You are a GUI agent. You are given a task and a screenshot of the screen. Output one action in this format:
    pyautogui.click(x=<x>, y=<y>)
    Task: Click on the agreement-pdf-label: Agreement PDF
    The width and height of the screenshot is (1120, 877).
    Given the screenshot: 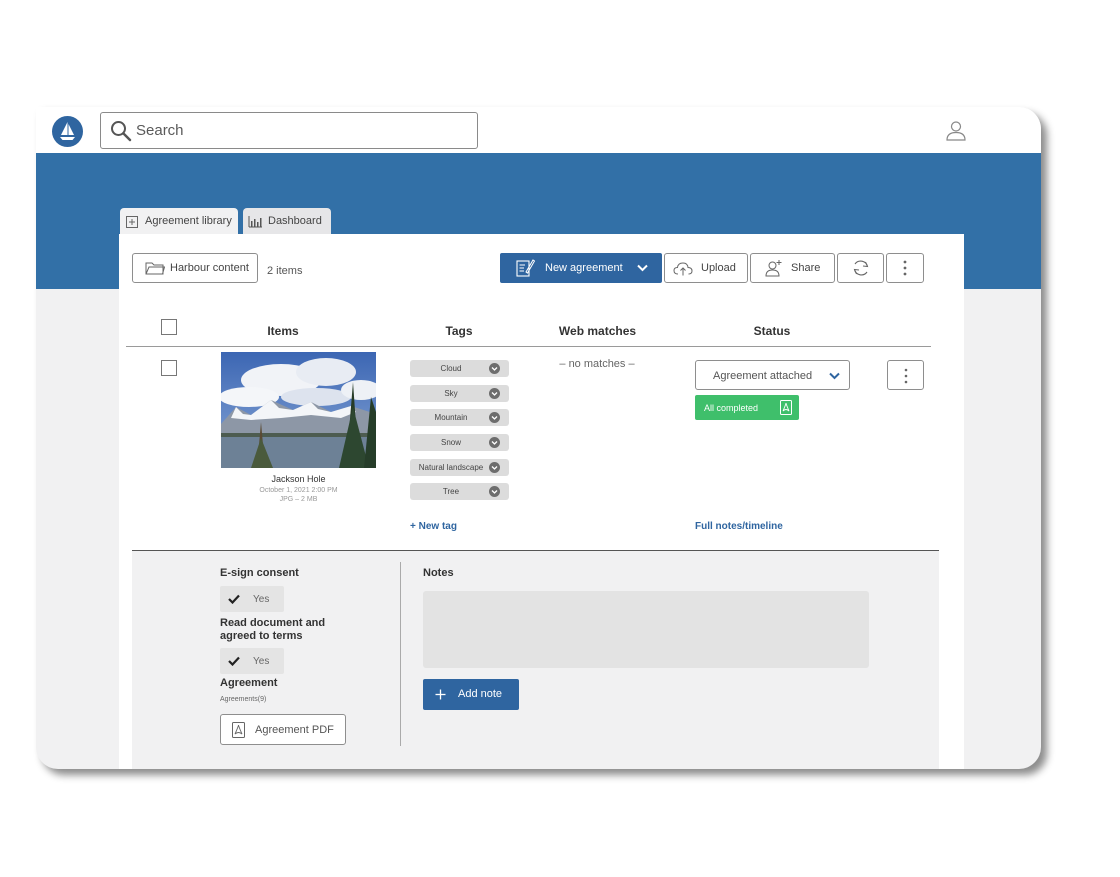 What is the action you would take?
    pyautogui.click(x=294, y=730)
    